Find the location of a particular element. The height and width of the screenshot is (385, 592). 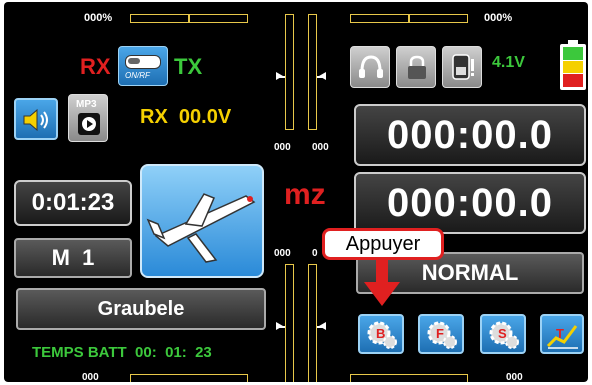

trim-bottom-right-value: 000 is located at coordinates (514, 377).